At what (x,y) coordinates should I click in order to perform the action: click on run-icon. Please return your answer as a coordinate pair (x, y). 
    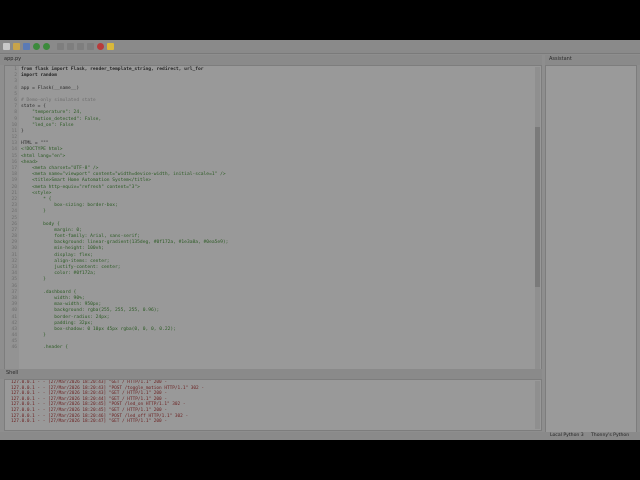
    Looking at the image, I should click on (36, 46).